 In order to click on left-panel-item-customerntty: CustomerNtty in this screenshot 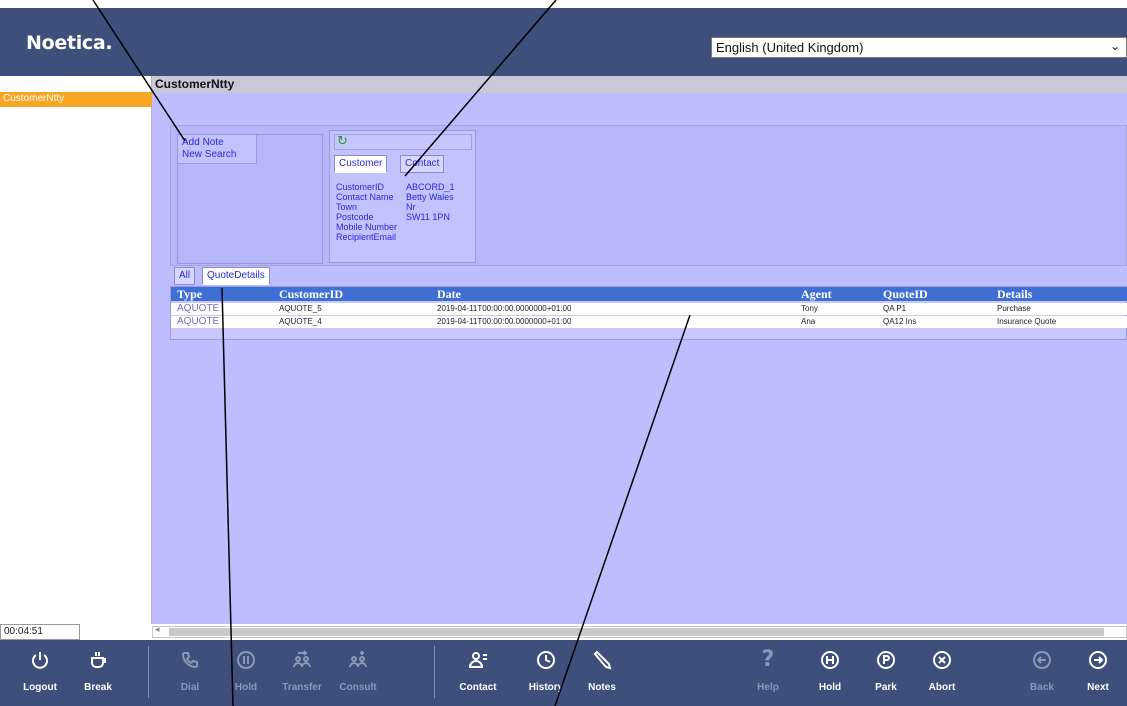, I will do `click(76, 99)`.